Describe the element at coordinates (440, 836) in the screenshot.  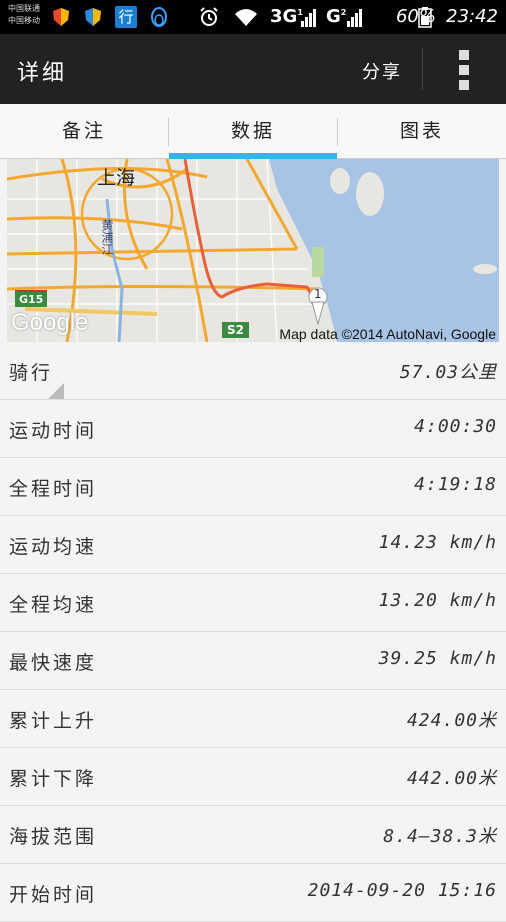
I see `stat-value: 8.4—38.3米` at that location.